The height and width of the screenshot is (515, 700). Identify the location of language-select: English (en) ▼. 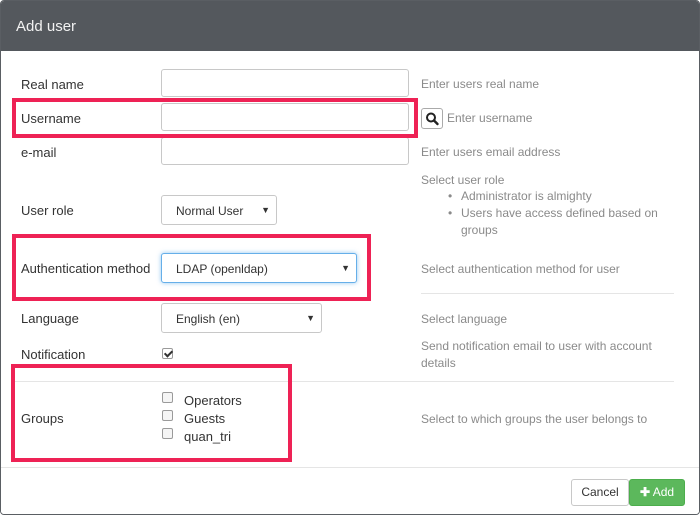
(241, 318).